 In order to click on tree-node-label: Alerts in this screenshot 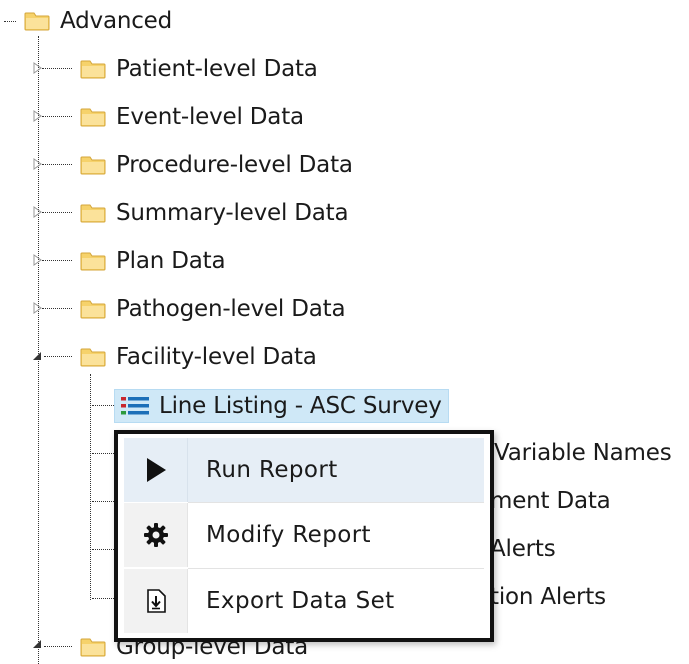, I will do `click(523, 549)`.